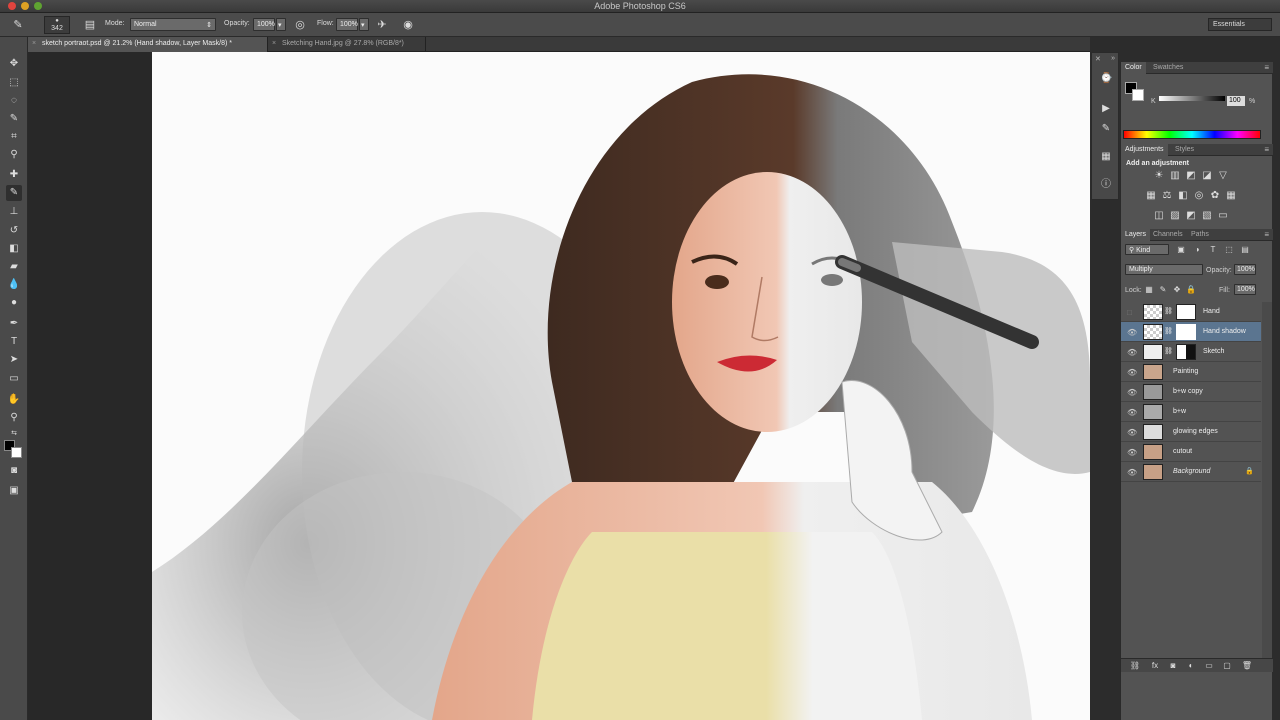 This screenshot has width=1280, height=720. Describe the element at coordinates (1197, 250) in the screenshot. I see `filter-adjustment-icon: ◑` at that location.